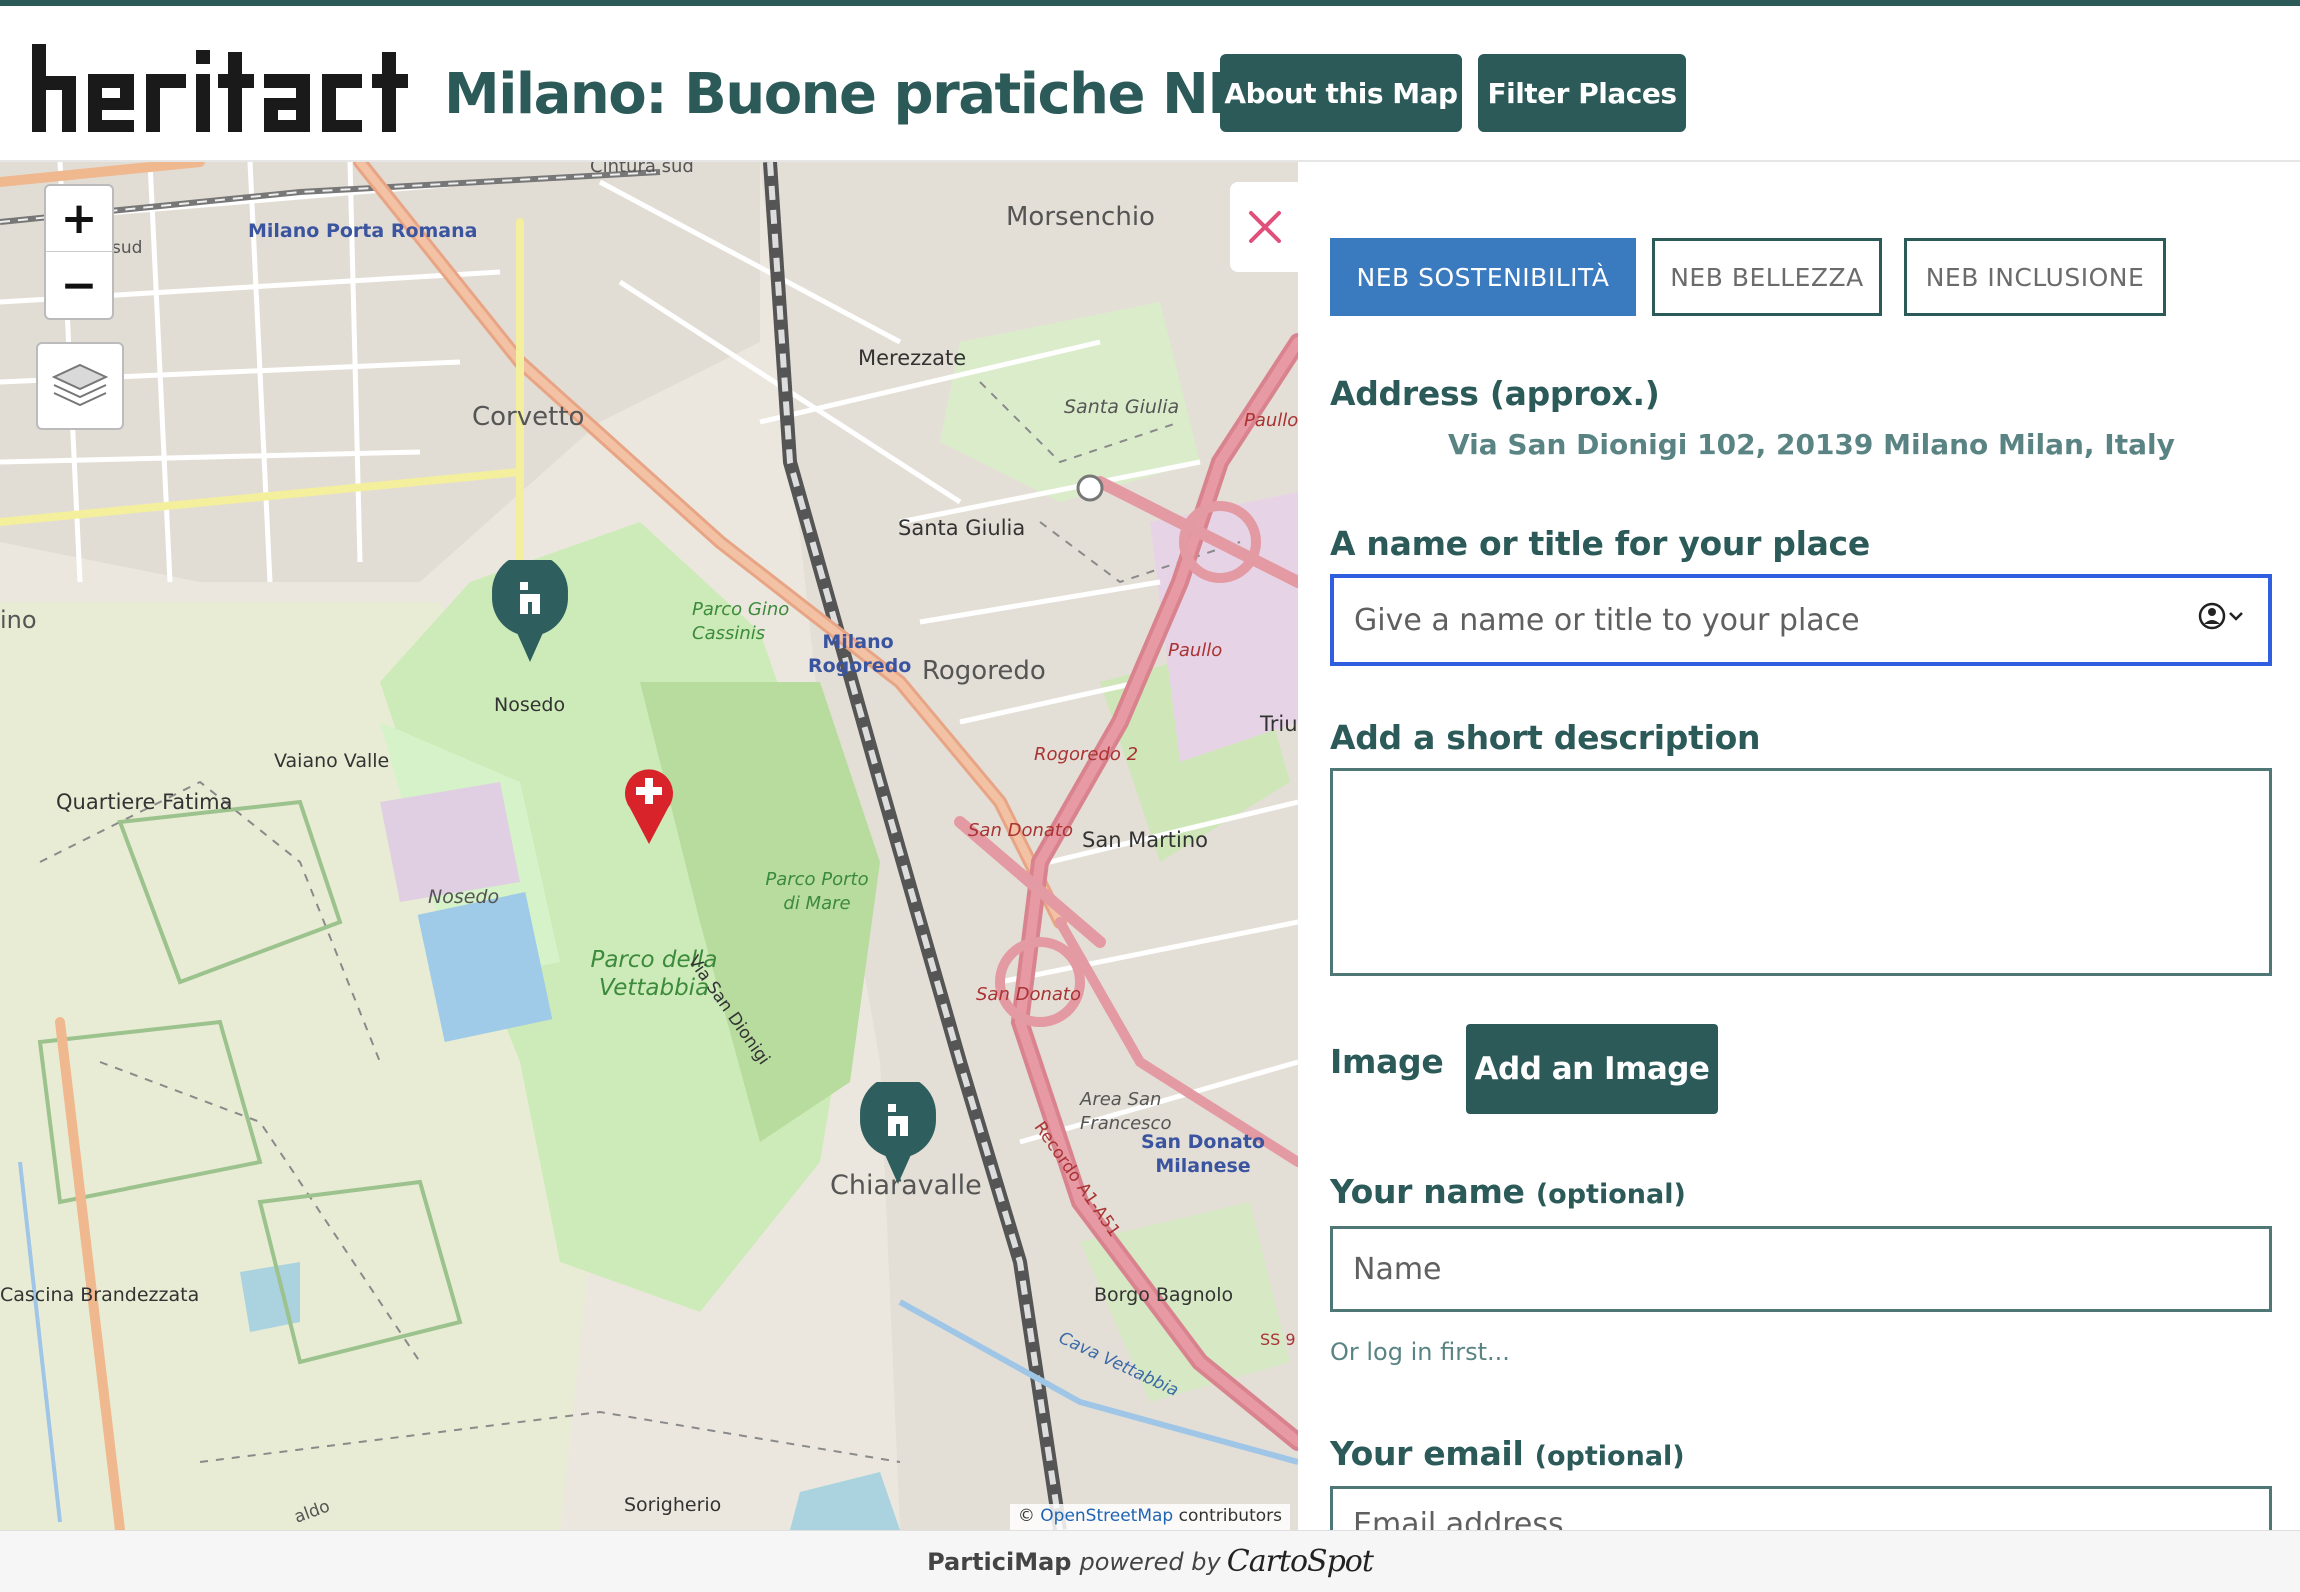 The width and height of the screenshot is (2300, 1592). Describe the element at coordinates (1203, 1154) in the screenshot. I see `map-label-san-donato-milanese: San Donato Milanese` at that location.